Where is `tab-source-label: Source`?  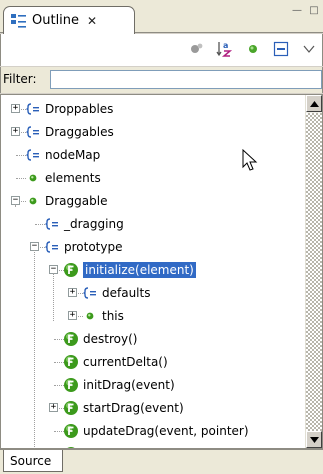 tab-source-label: Source is located at coordinates (31, 461).